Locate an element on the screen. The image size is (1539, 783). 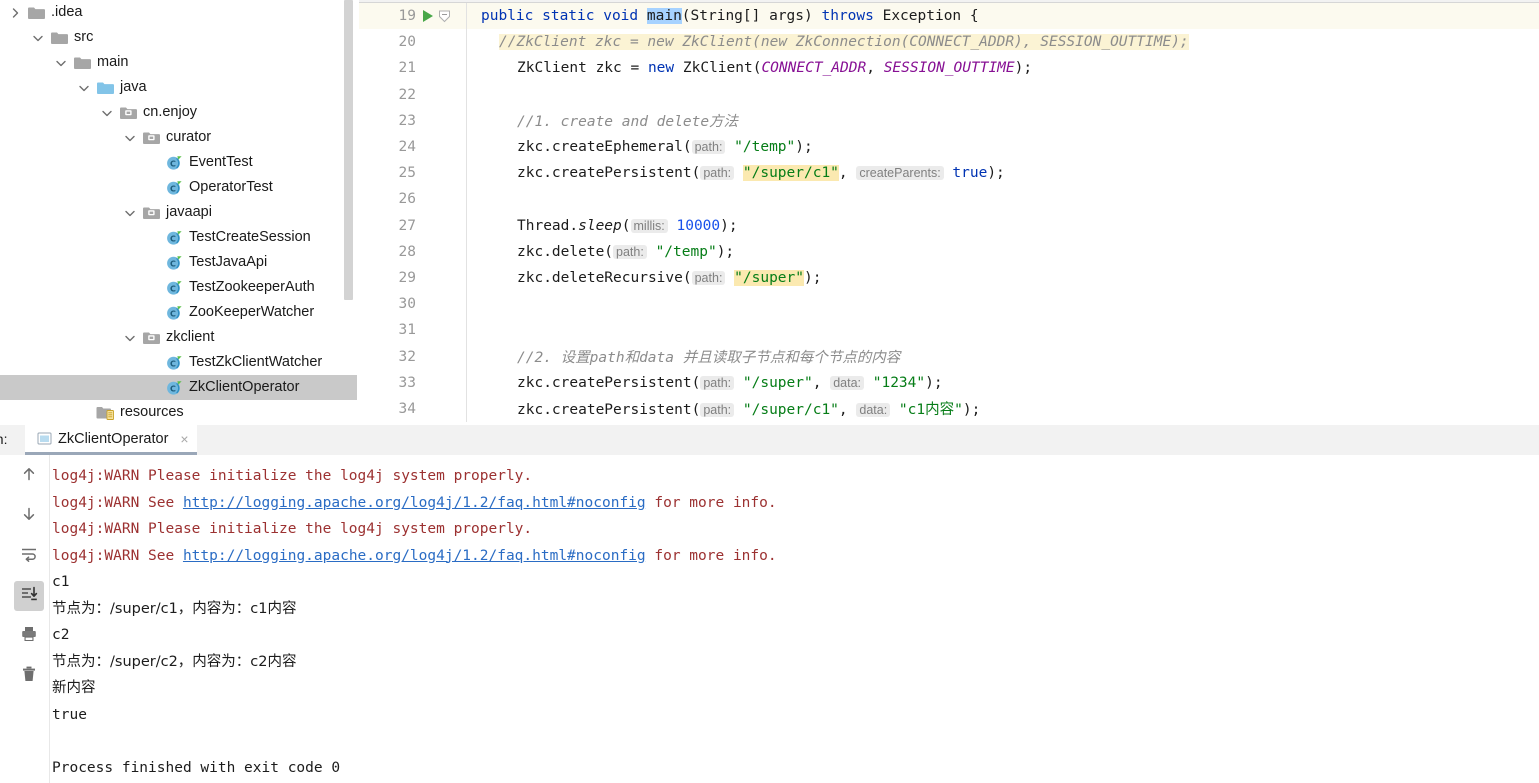
code-text: //1. create and delete方法 is located at coordinates (1003, 120).